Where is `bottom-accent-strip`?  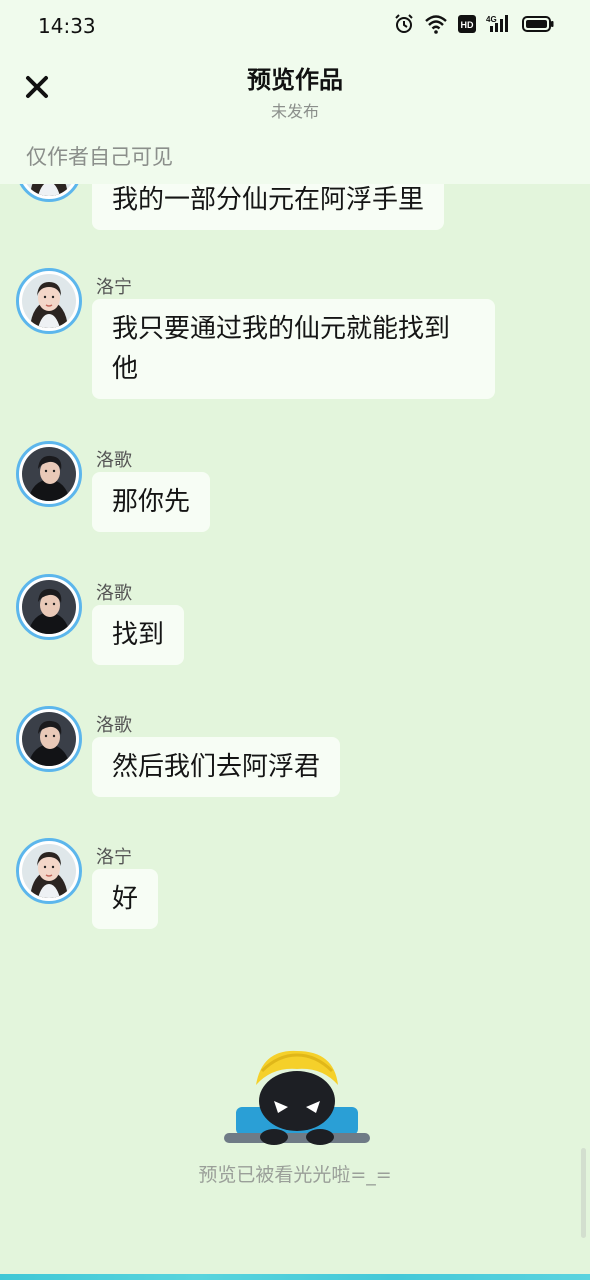 bottom-accent-strip is located at coordinates (295, 1277).